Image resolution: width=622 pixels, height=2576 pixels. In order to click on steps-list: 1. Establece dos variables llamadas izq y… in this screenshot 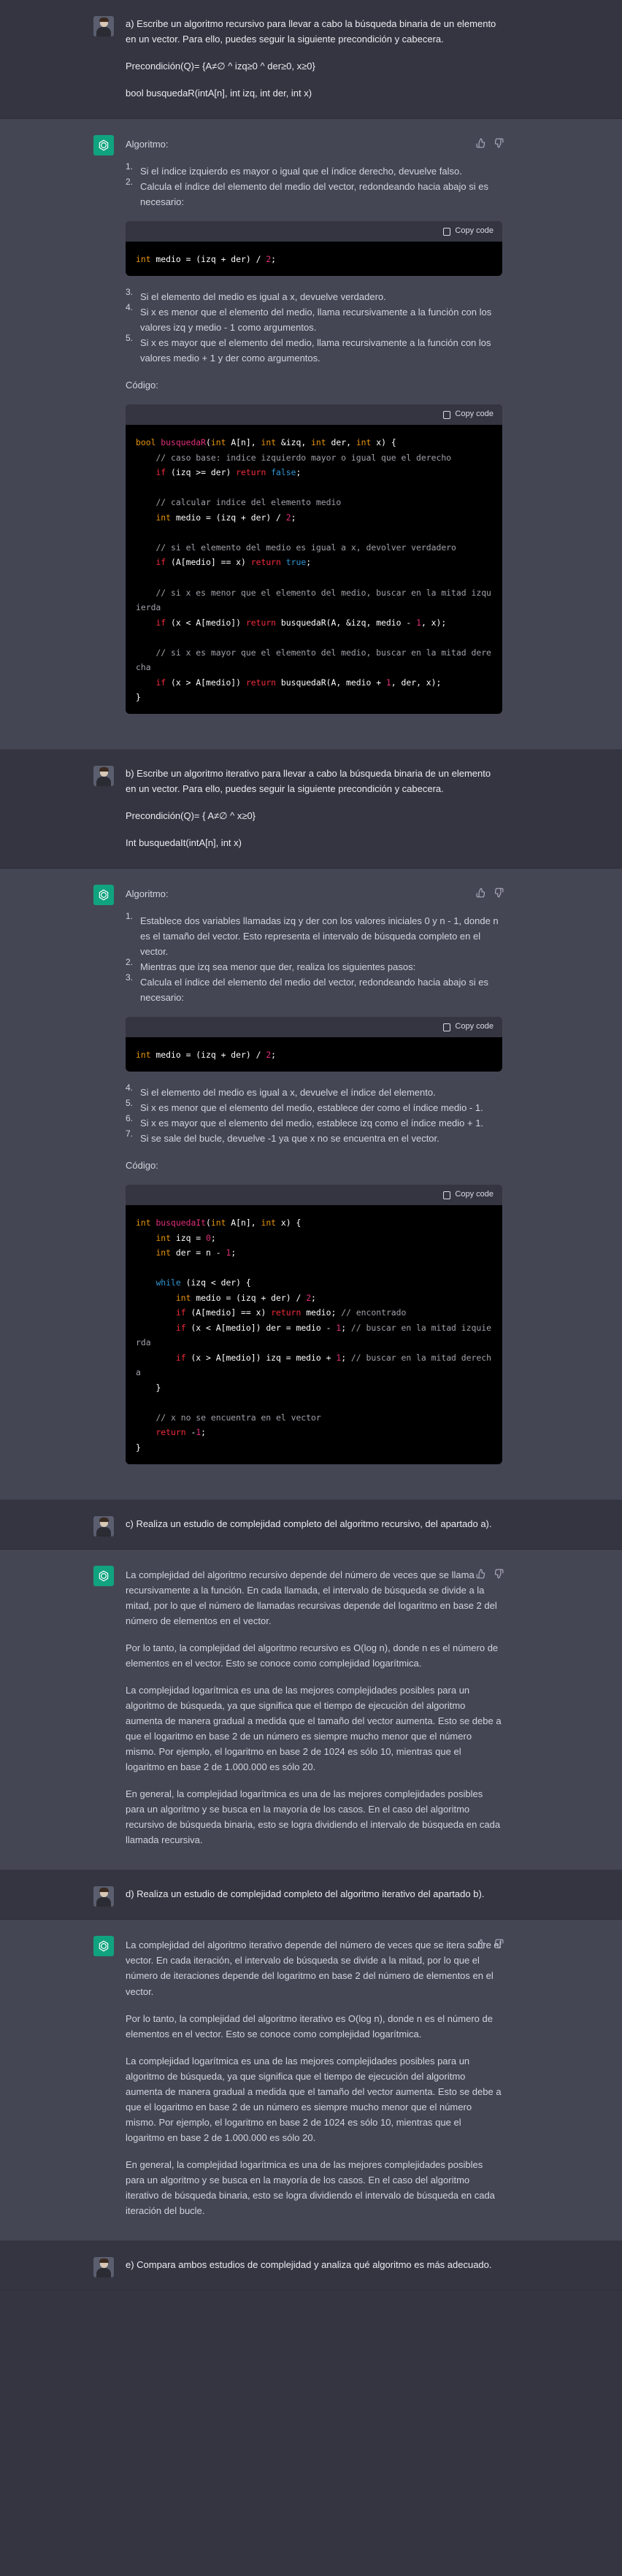, I will do `click(314, 957)`.